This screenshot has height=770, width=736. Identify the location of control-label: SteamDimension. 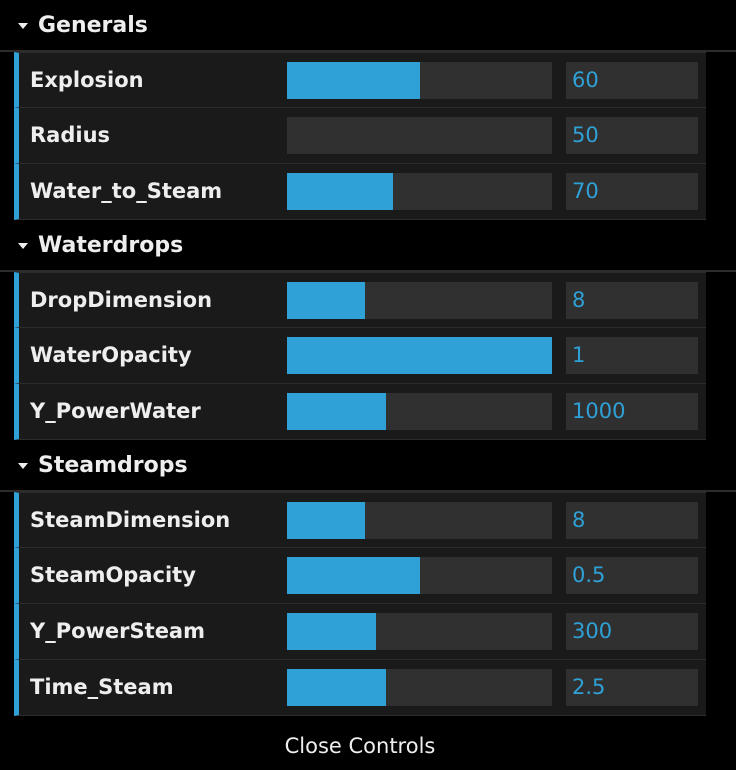
(130, 520).